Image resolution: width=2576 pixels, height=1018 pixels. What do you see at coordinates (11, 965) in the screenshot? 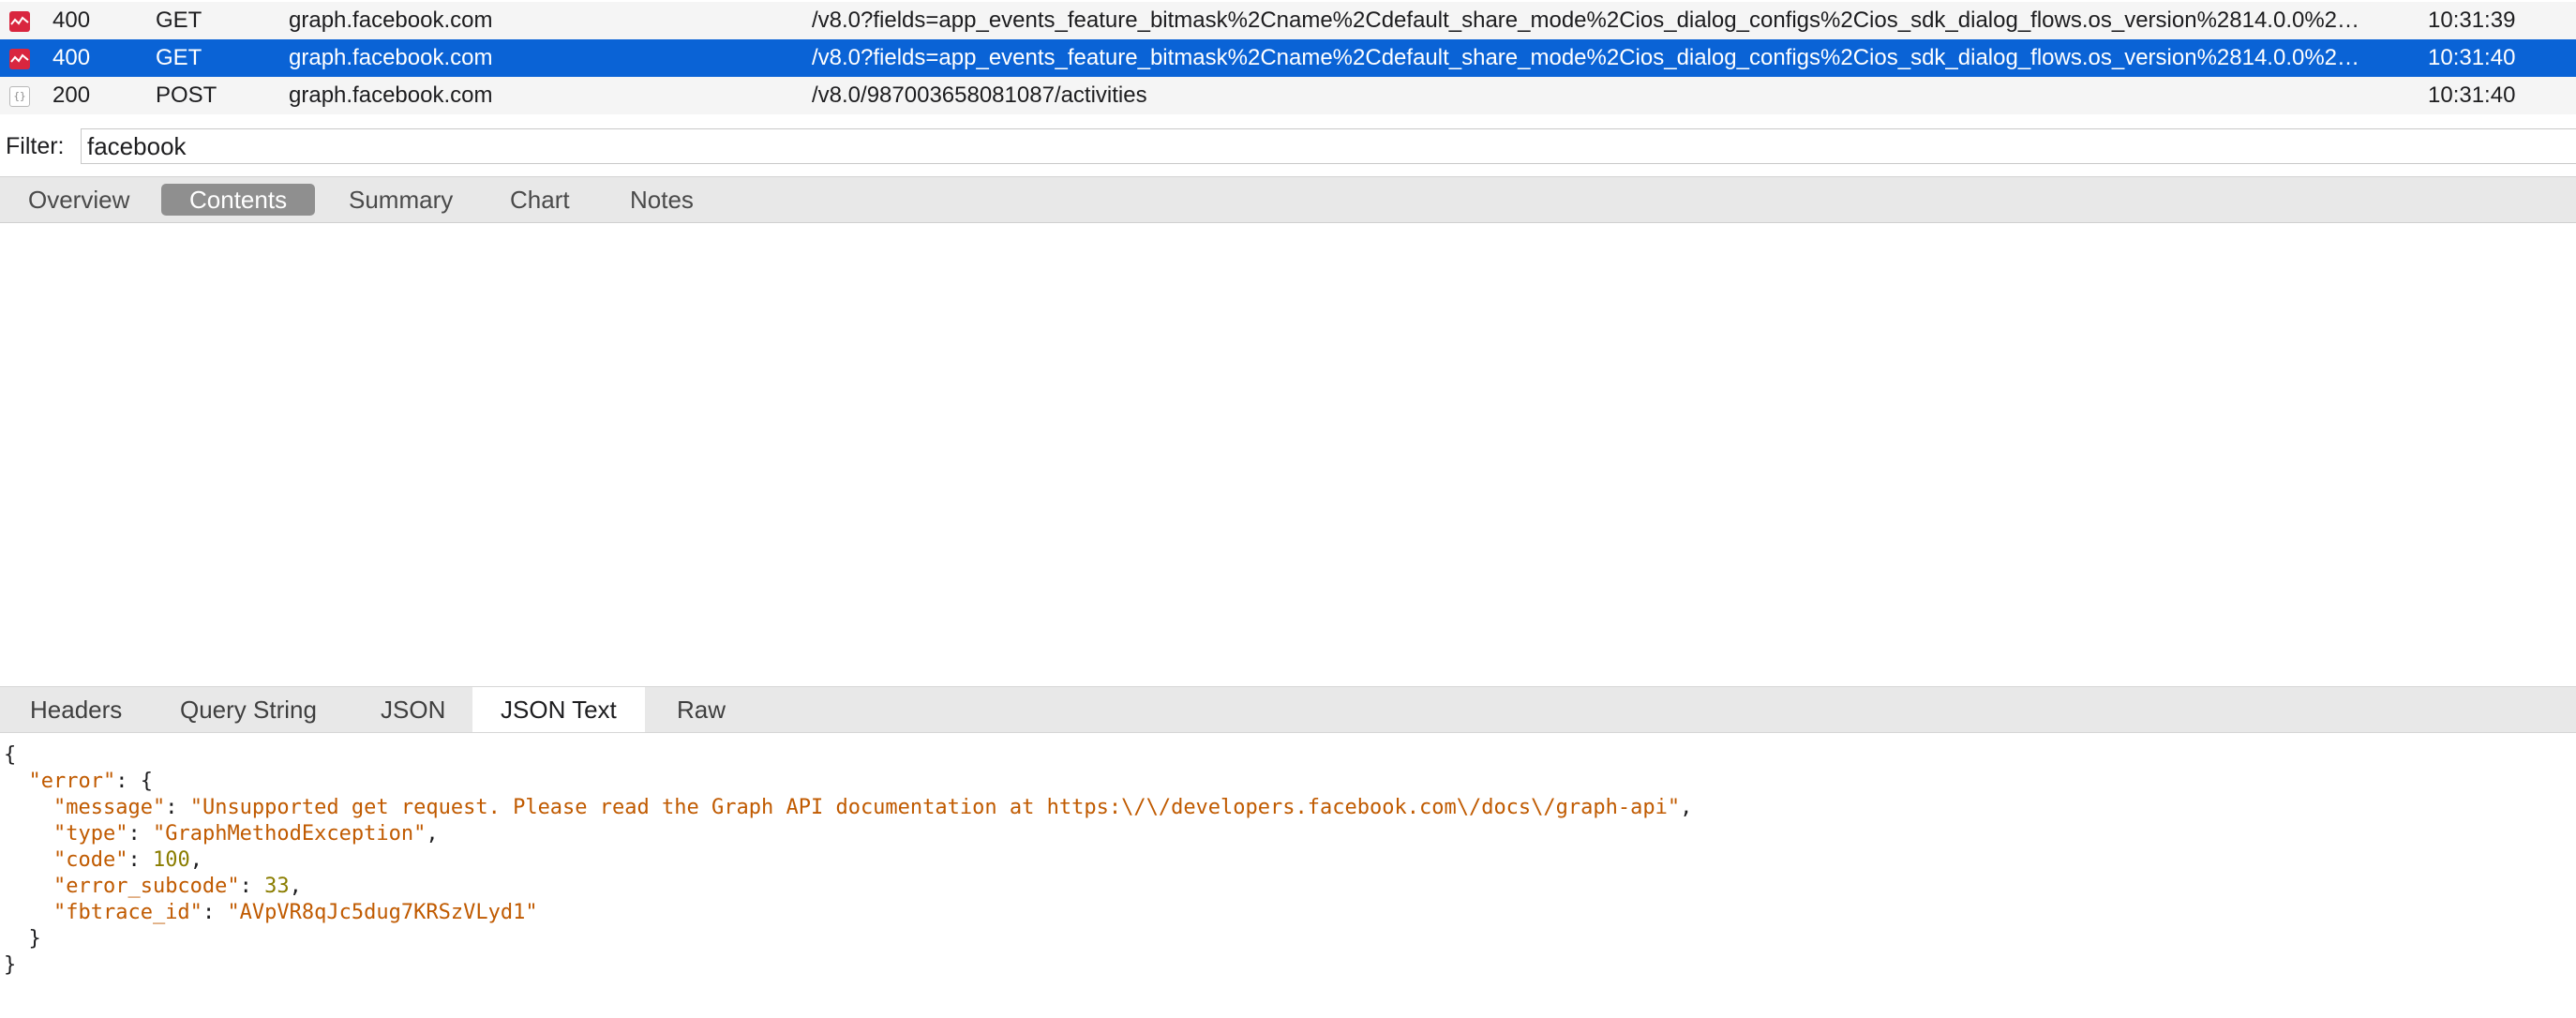
I see `json-close-brace: }` at bounding box center [11, 965].